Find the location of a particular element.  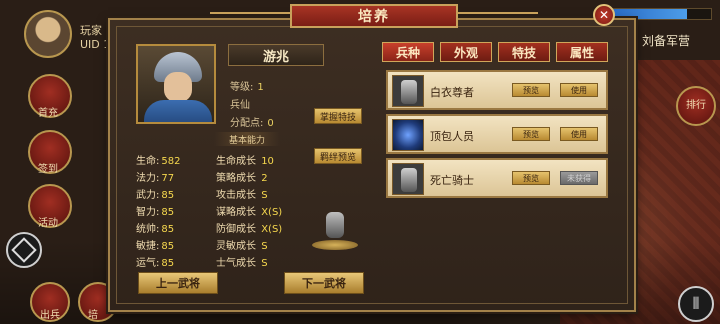

close-icon: ✕ is located at coordinates (604, 15).